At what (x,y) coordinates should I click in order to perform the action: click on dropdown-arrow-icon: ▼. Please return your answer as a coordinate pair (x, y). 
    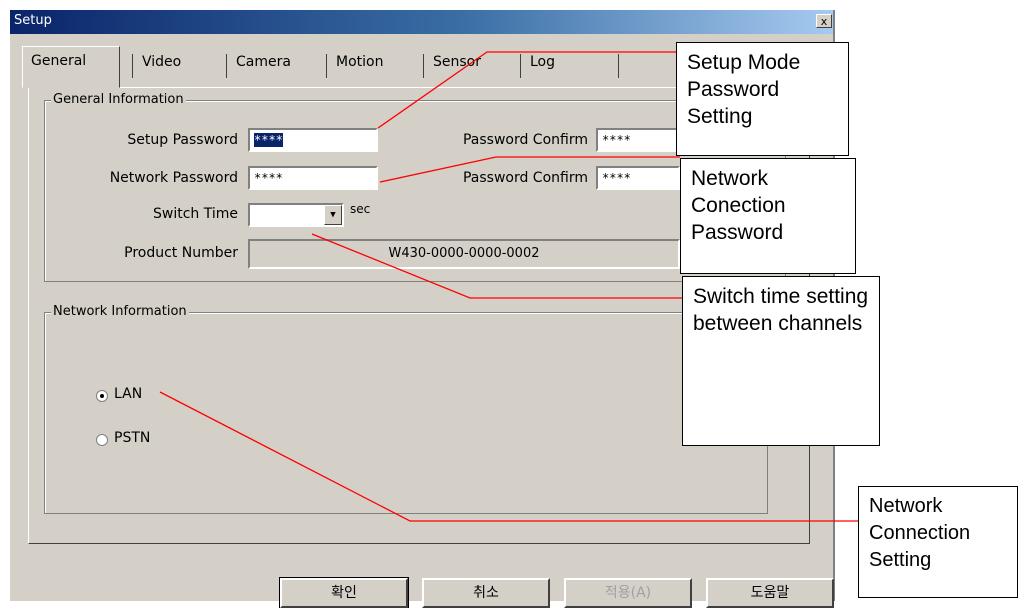
    Looking at the image, I should click on (333, 215).